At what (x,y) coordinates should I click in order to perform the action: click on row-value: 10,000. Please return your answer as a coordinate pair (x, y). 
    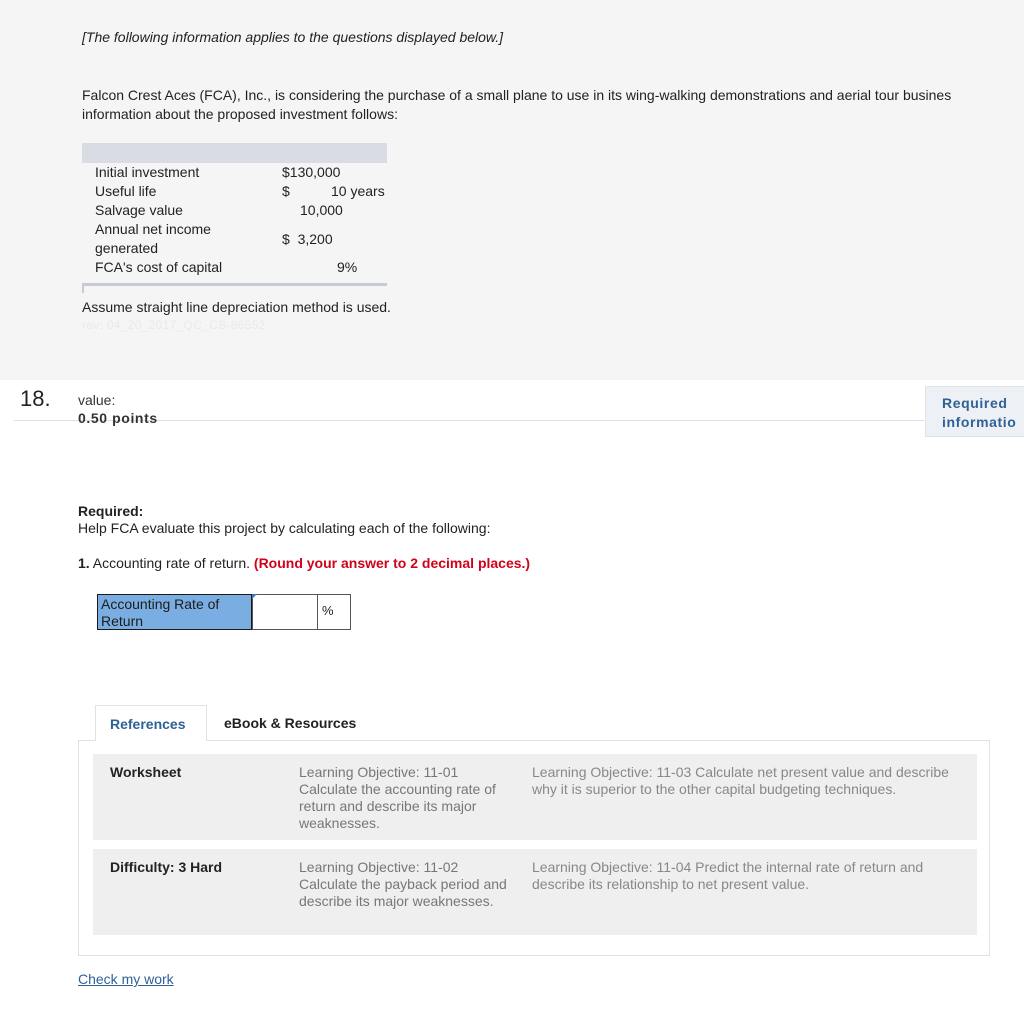
    Looking at the image, I should click on (321, 210).